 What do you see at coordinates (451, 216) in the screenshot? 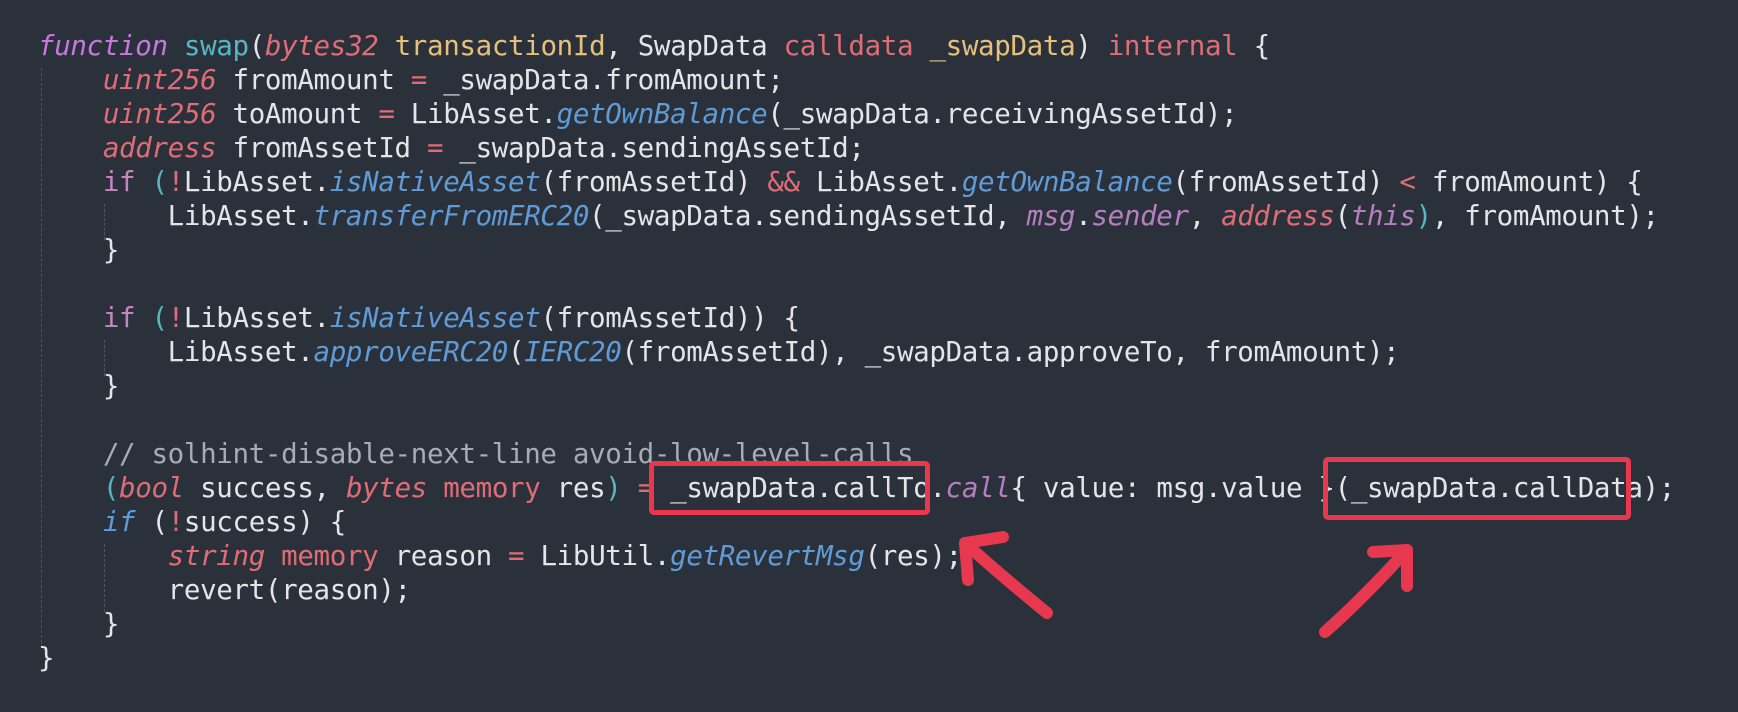
I see `code-token: transferFromERC20` at bounding box center [451, 216].